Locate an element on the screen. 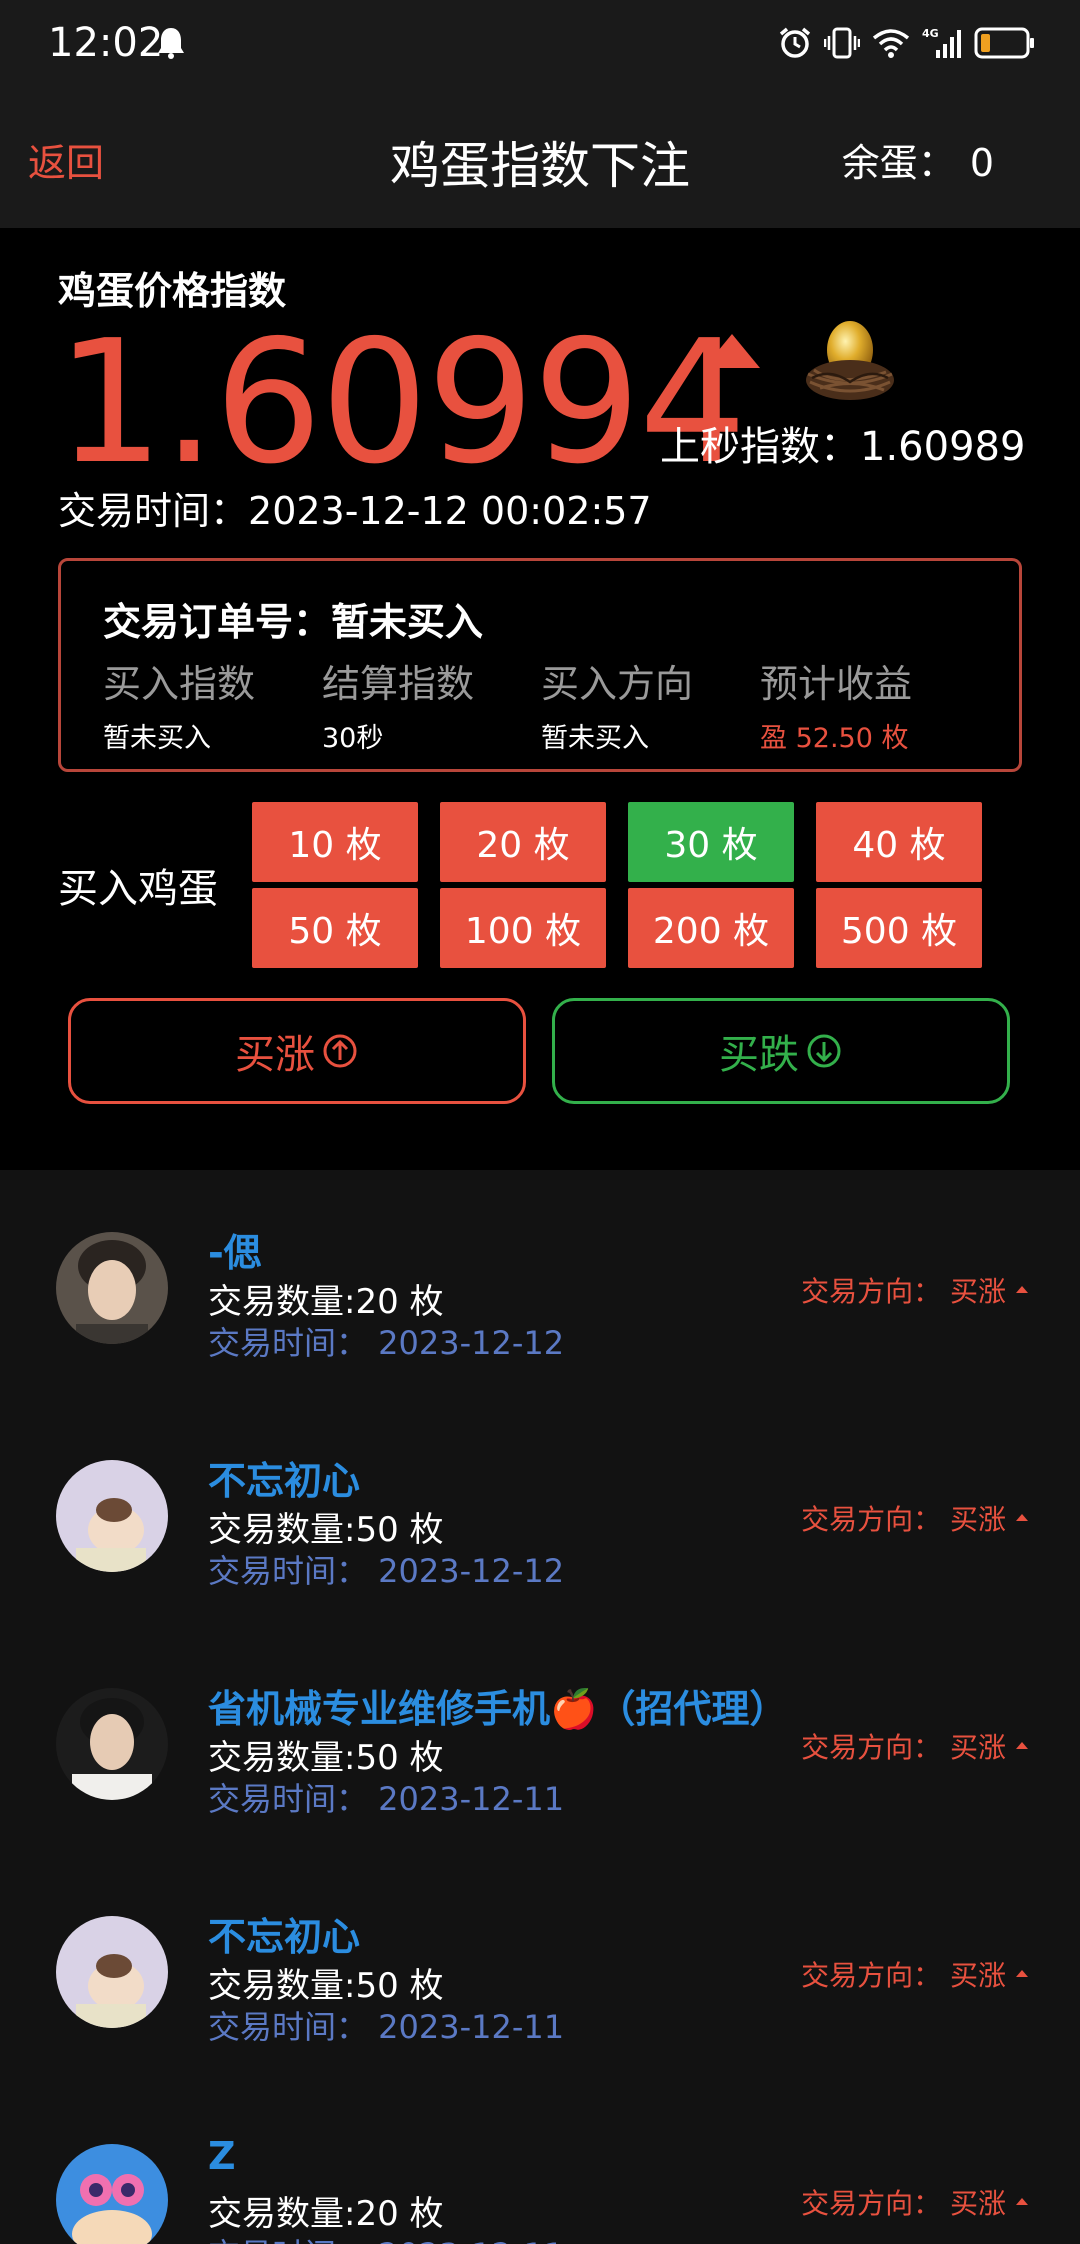  index-value: 1.60994 is located at coordinates (401, 403).